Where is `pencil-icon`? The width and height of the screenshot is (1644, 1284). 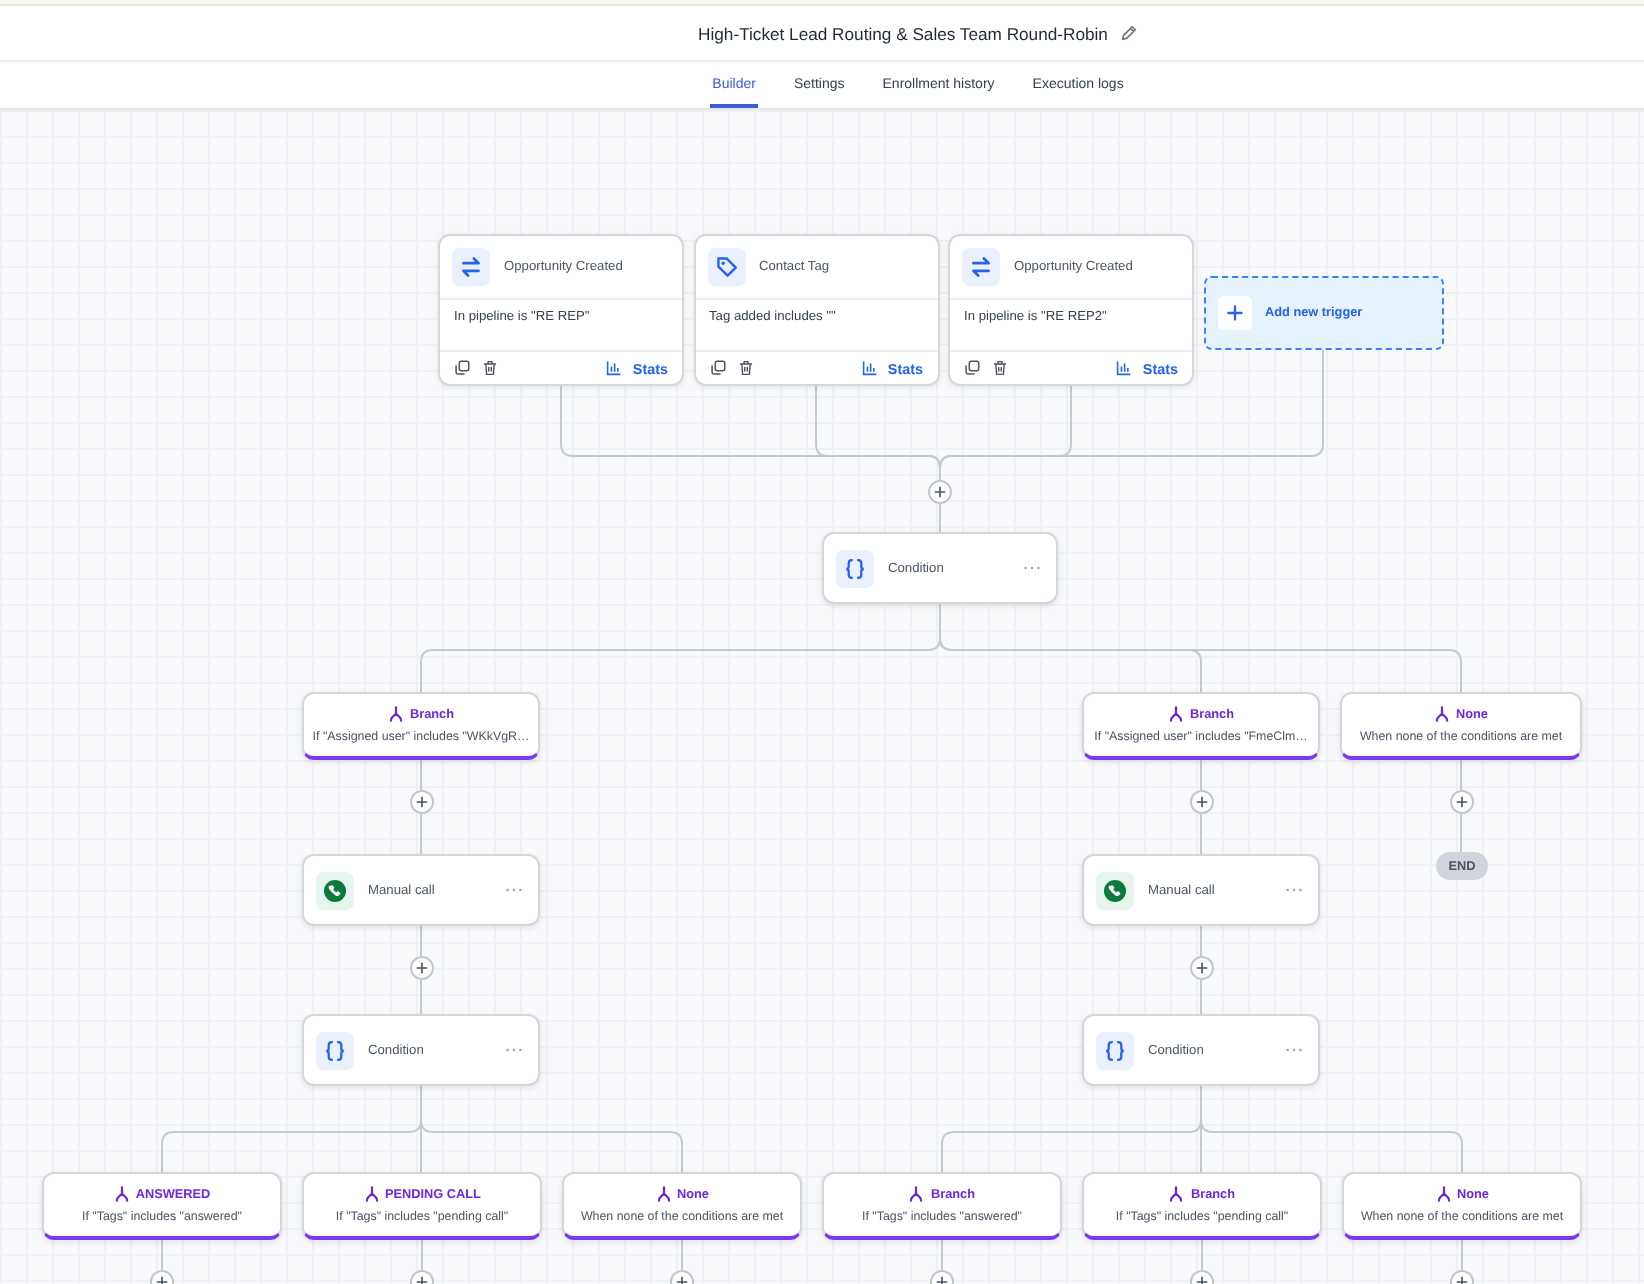 pencil-icon is located at coordinates (1128, 33).